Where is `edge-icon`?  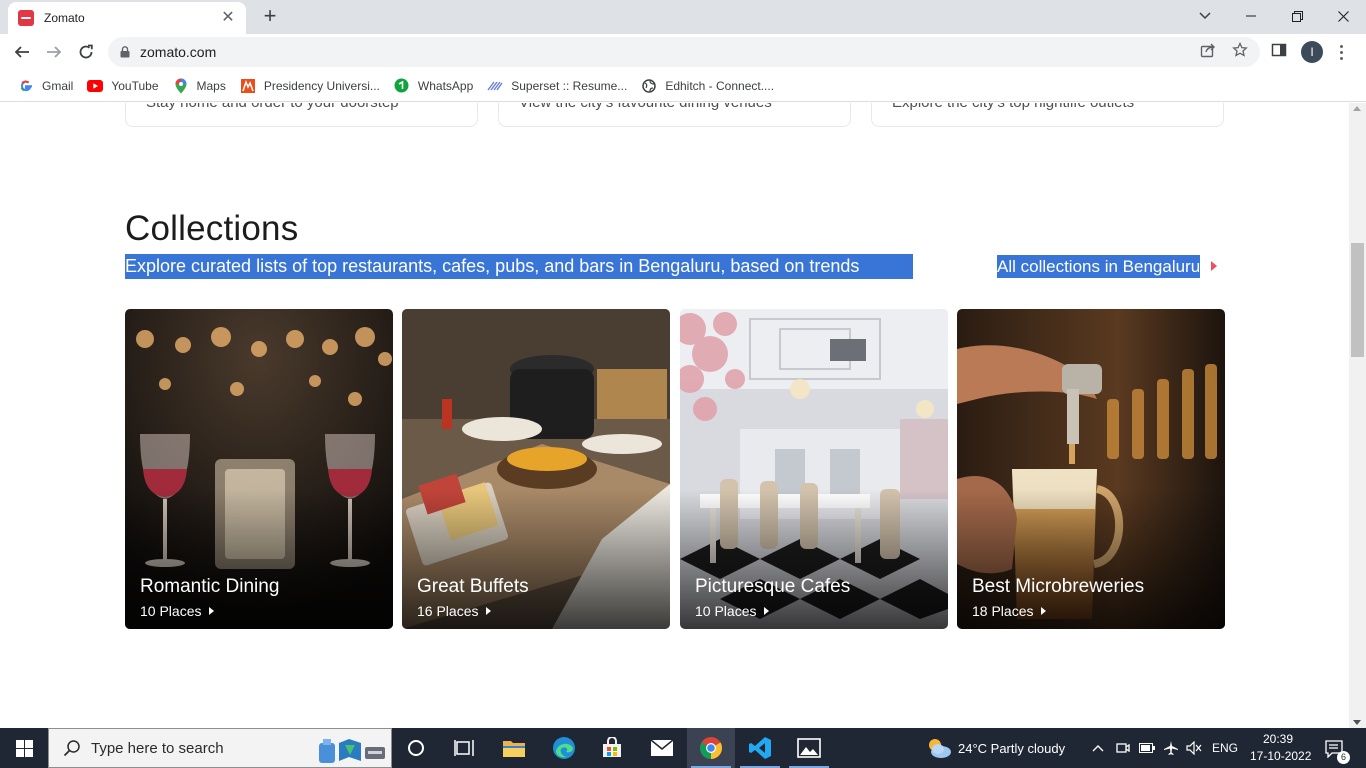 edge-icon is located at coordinates (564, 748).